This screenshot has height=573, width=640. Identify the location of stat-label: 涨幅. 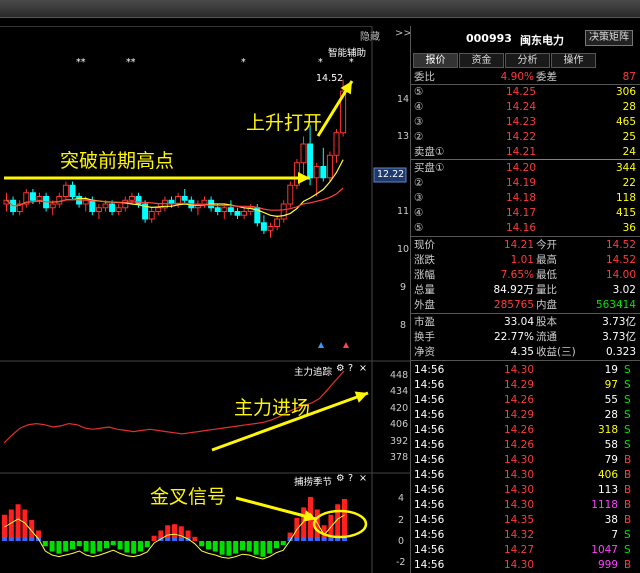
(424, 275).